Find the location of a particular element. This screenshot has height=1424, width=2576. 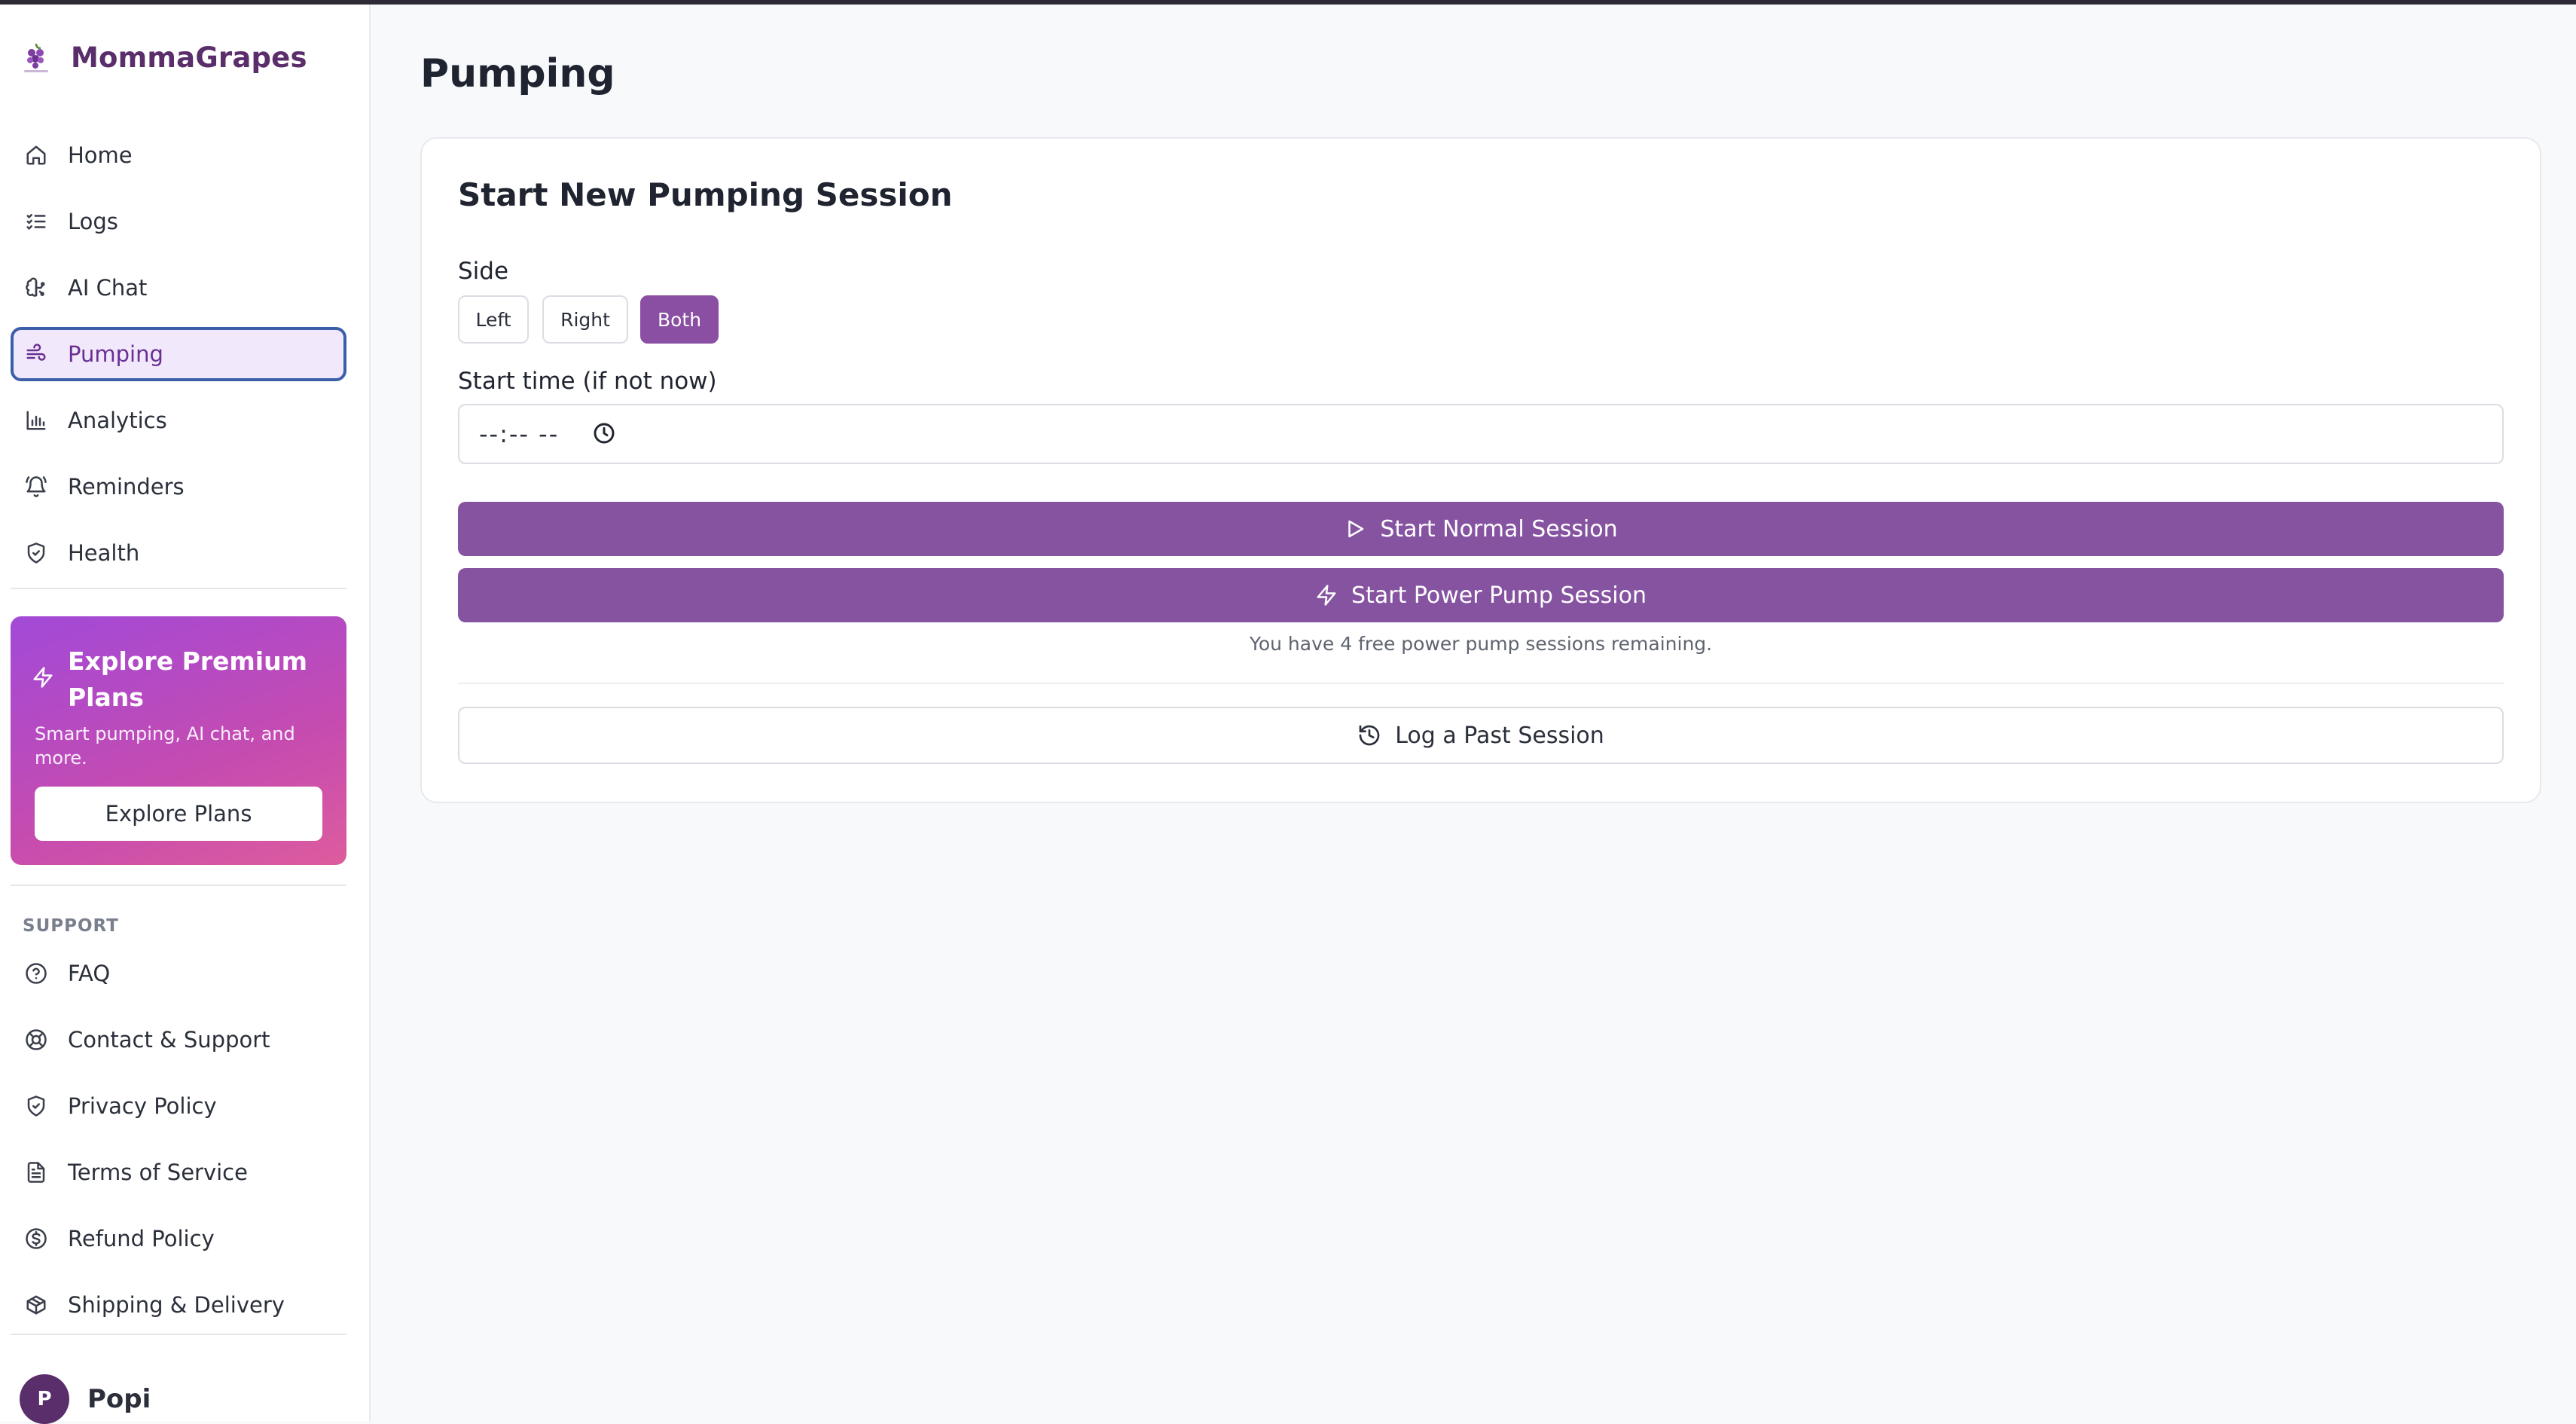

start-power-pump-button: Start Power Pump Session is located at coordinates (1481, 595).